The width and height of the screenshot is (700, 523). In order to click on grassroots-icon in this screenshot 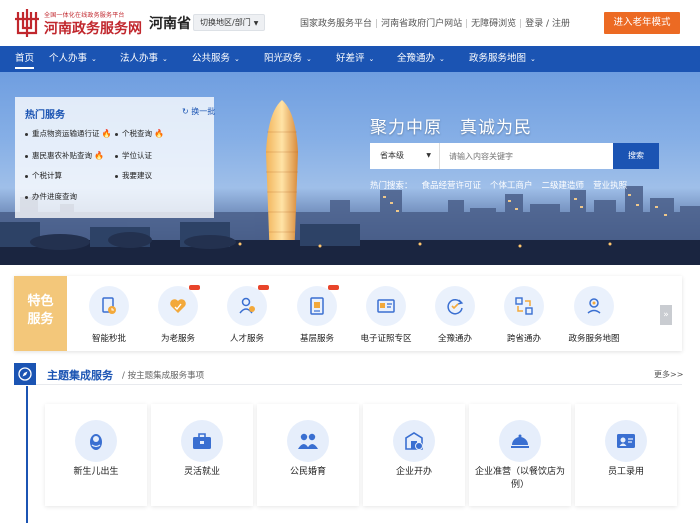, I will do `click(317, 306)`.